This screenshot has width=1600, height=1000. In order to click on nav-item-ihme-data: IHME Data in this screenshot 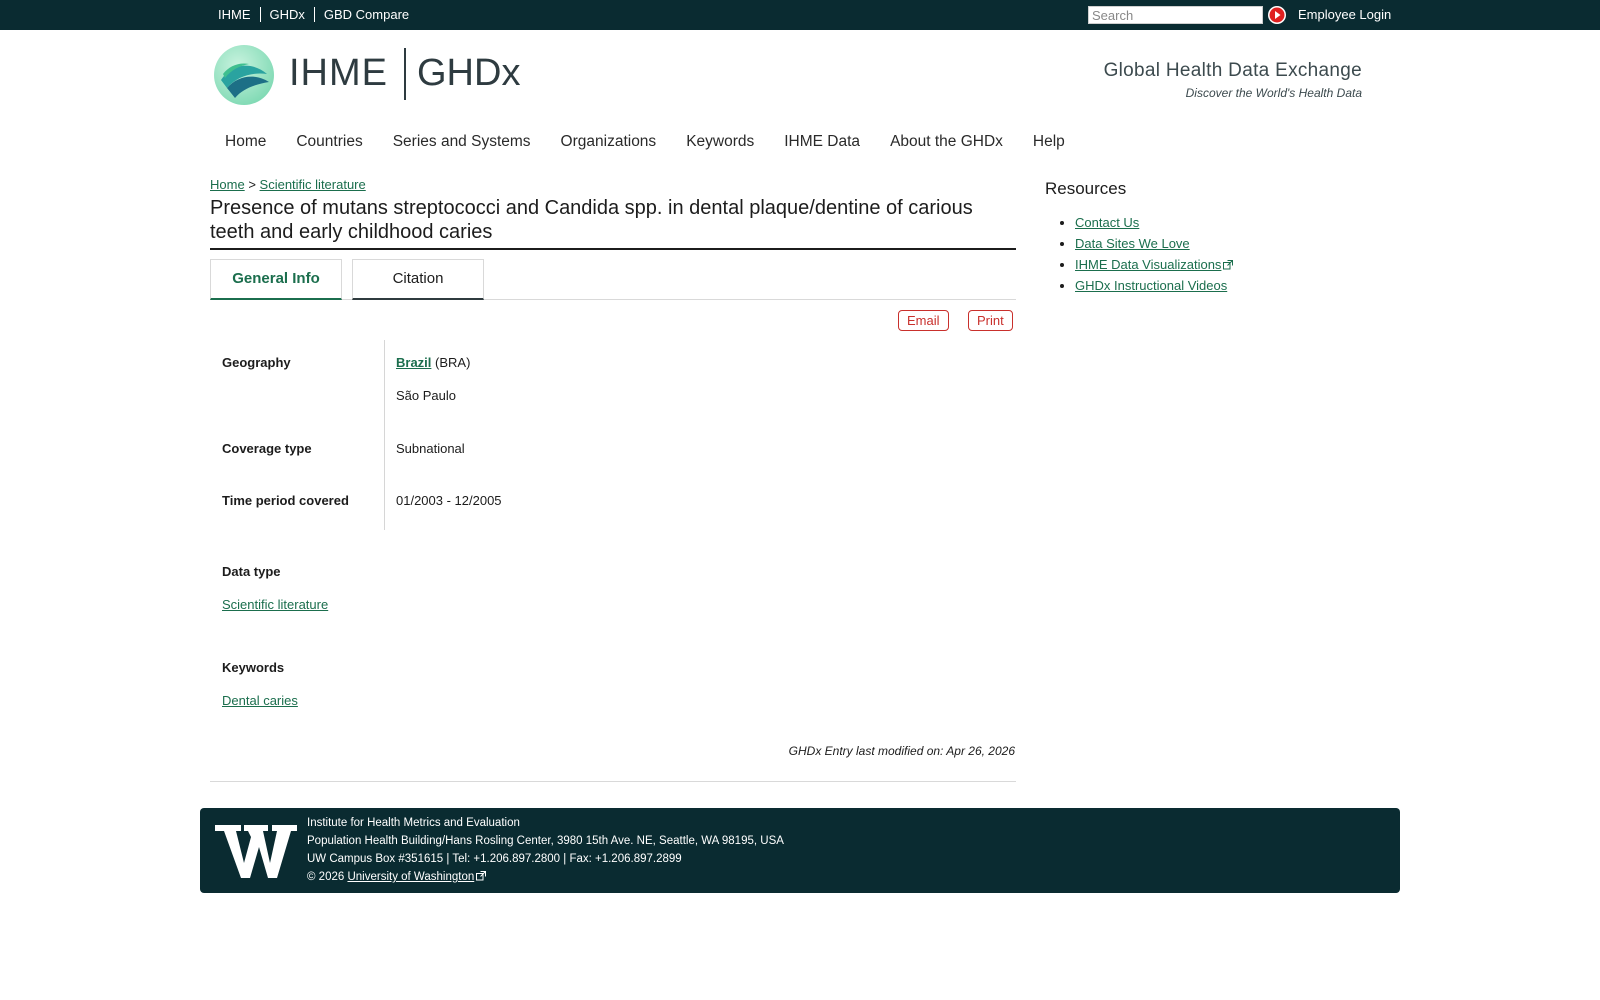, I will do `click(822, 142)`.